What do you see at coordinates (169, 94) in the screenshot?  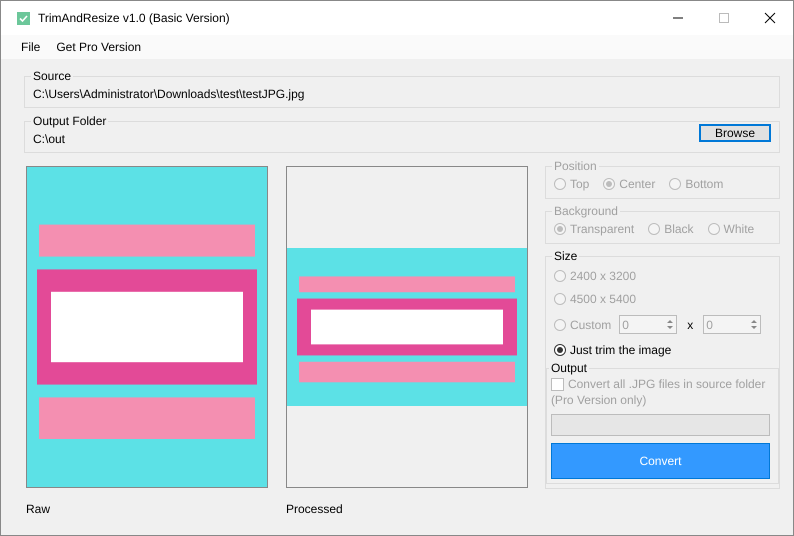 I see `file-path: C:\Users\Administrator\Downloads\test\testJPG.jpg` at bounding box center [169, 94].